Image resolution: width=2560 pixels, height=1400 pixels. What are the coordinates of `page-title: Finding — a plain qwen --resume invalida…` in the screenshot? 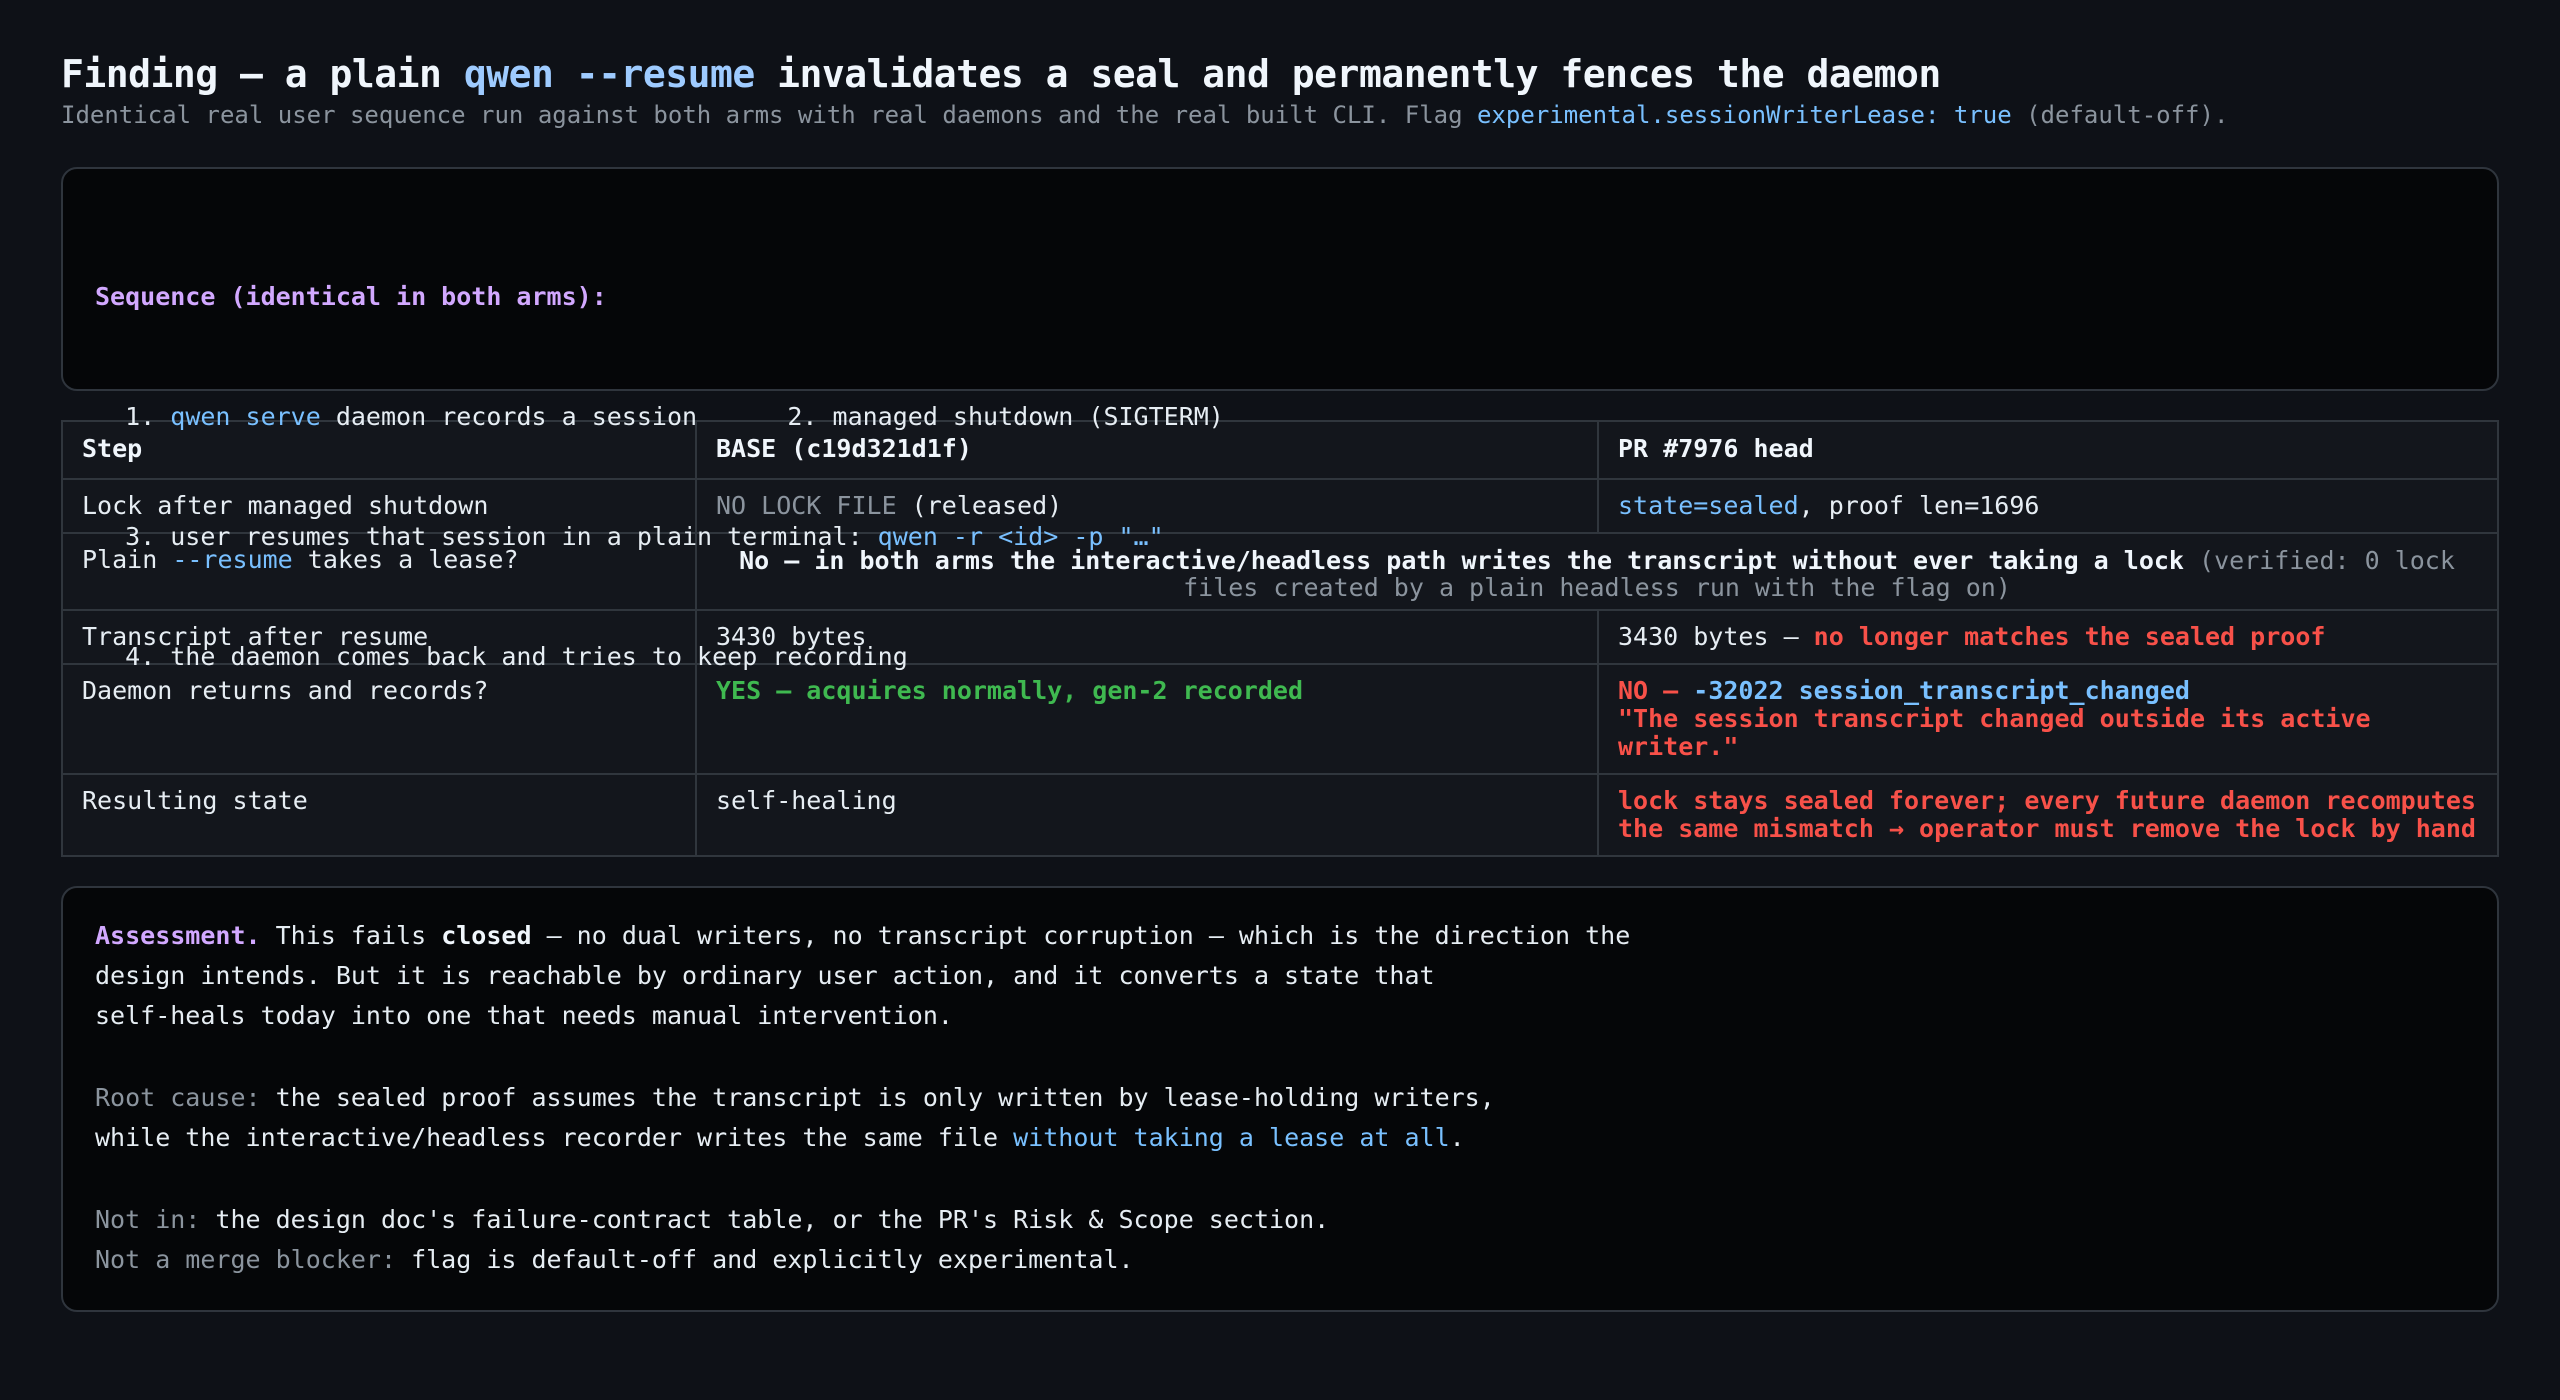 It's located at (1280, 74).